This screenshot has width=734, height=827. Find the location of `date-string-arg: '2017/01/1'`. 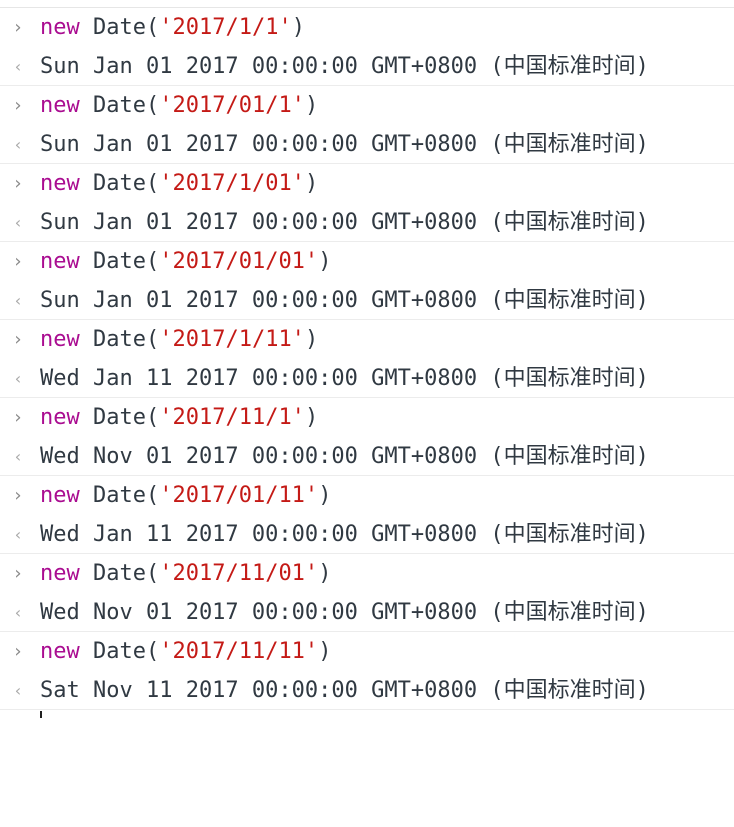

date-string-arg: '2017/01/1' is located at coordinates (232, 105).